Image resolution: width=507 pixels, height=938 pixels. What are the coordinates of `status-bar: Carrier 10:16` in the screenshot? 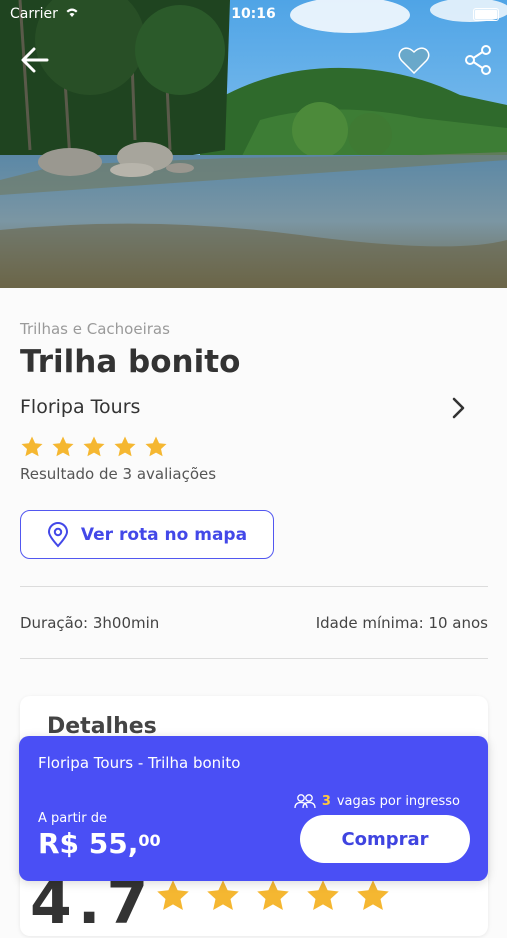 It's located at (253, 14).